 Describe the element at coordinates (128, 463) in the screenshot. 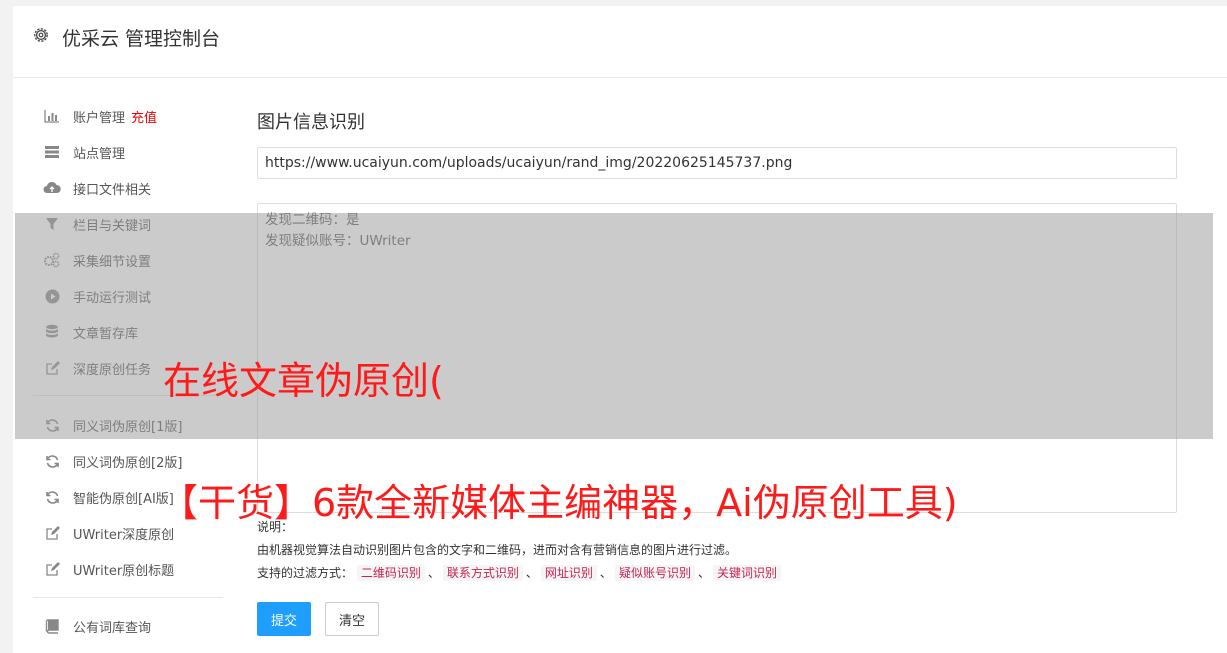

I see `sidebar-item-label: 同义词伪原创[2版]` at that location.